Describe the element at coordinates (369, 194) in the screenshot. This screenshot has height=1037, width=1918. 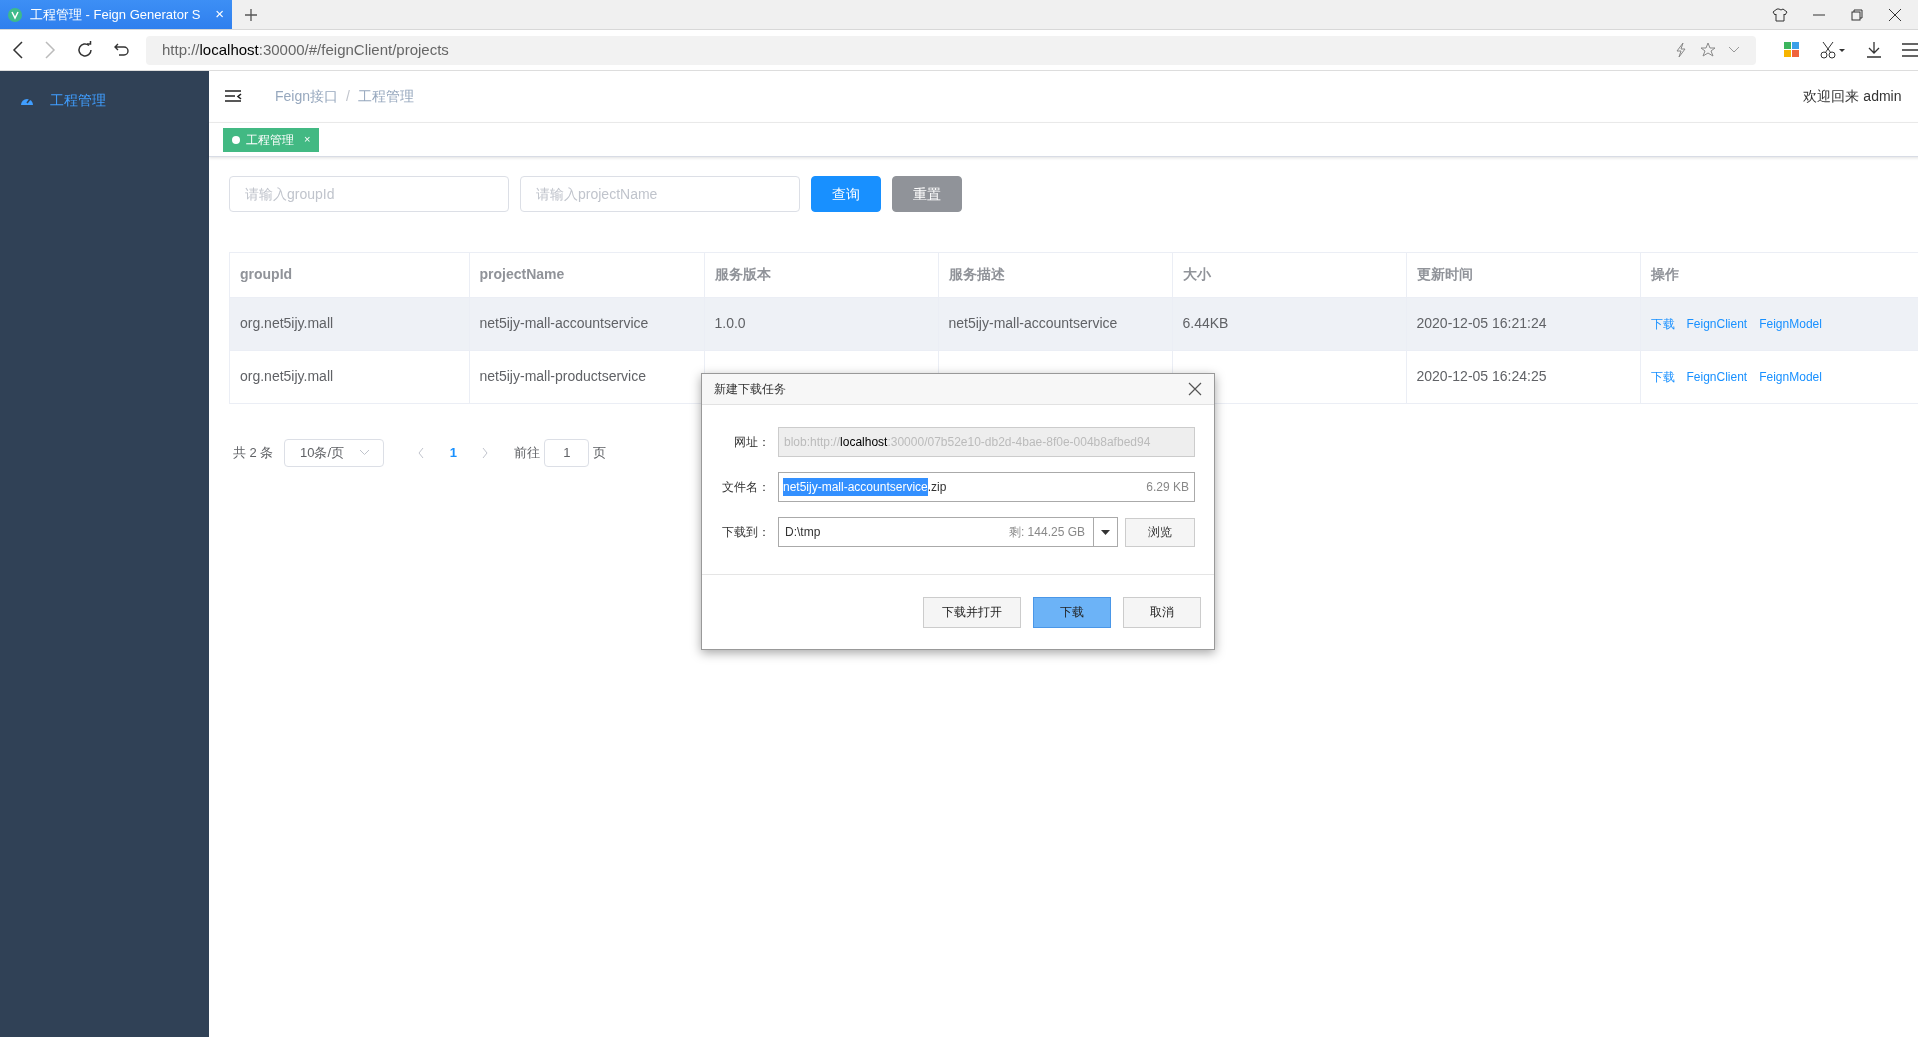
I see `search-field: 请输入groupId` at that location.